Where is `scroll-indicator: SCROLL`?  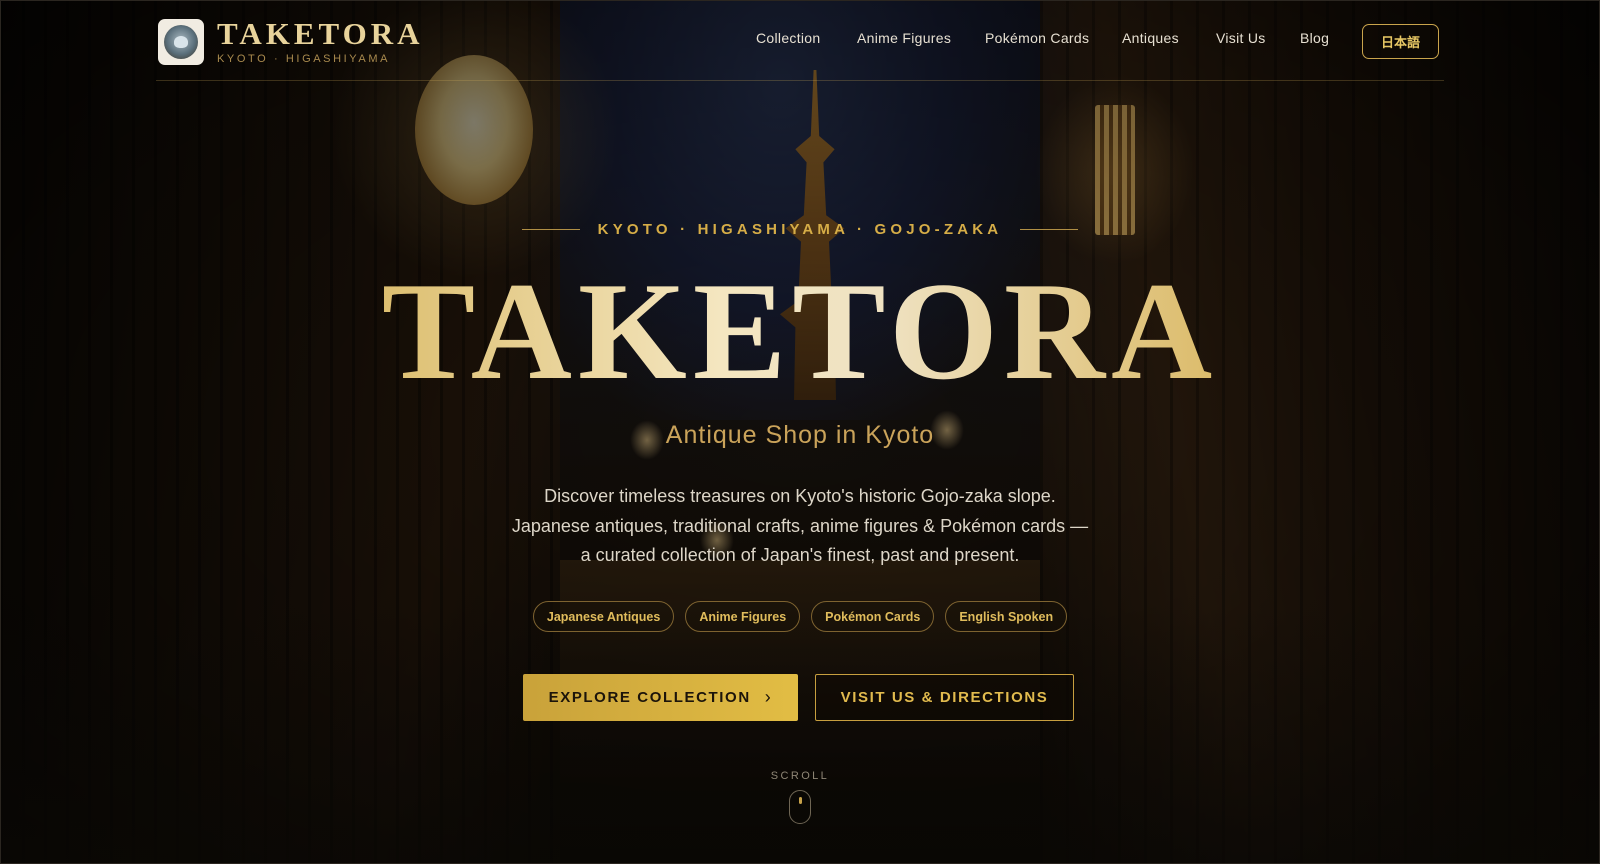 scroll-indicator: SCROLL is located at coordinates (800, 797).